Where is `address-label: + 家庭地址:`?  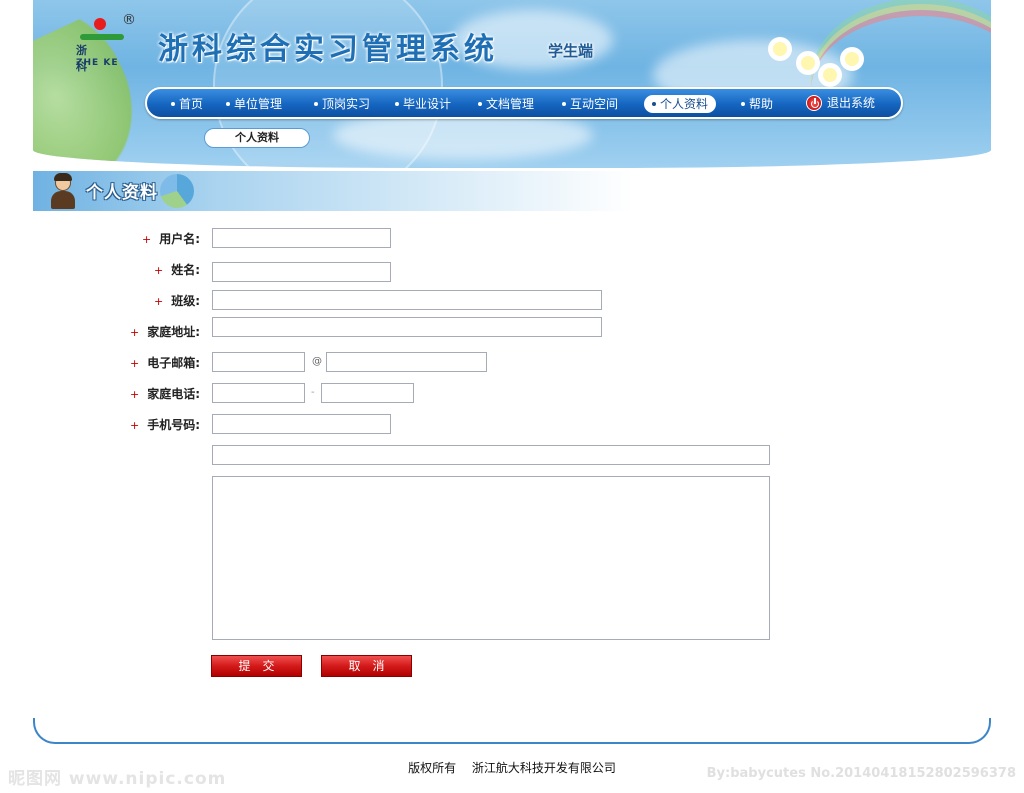
address-label: + 家庭地址: is located at coordinates (155, 332).